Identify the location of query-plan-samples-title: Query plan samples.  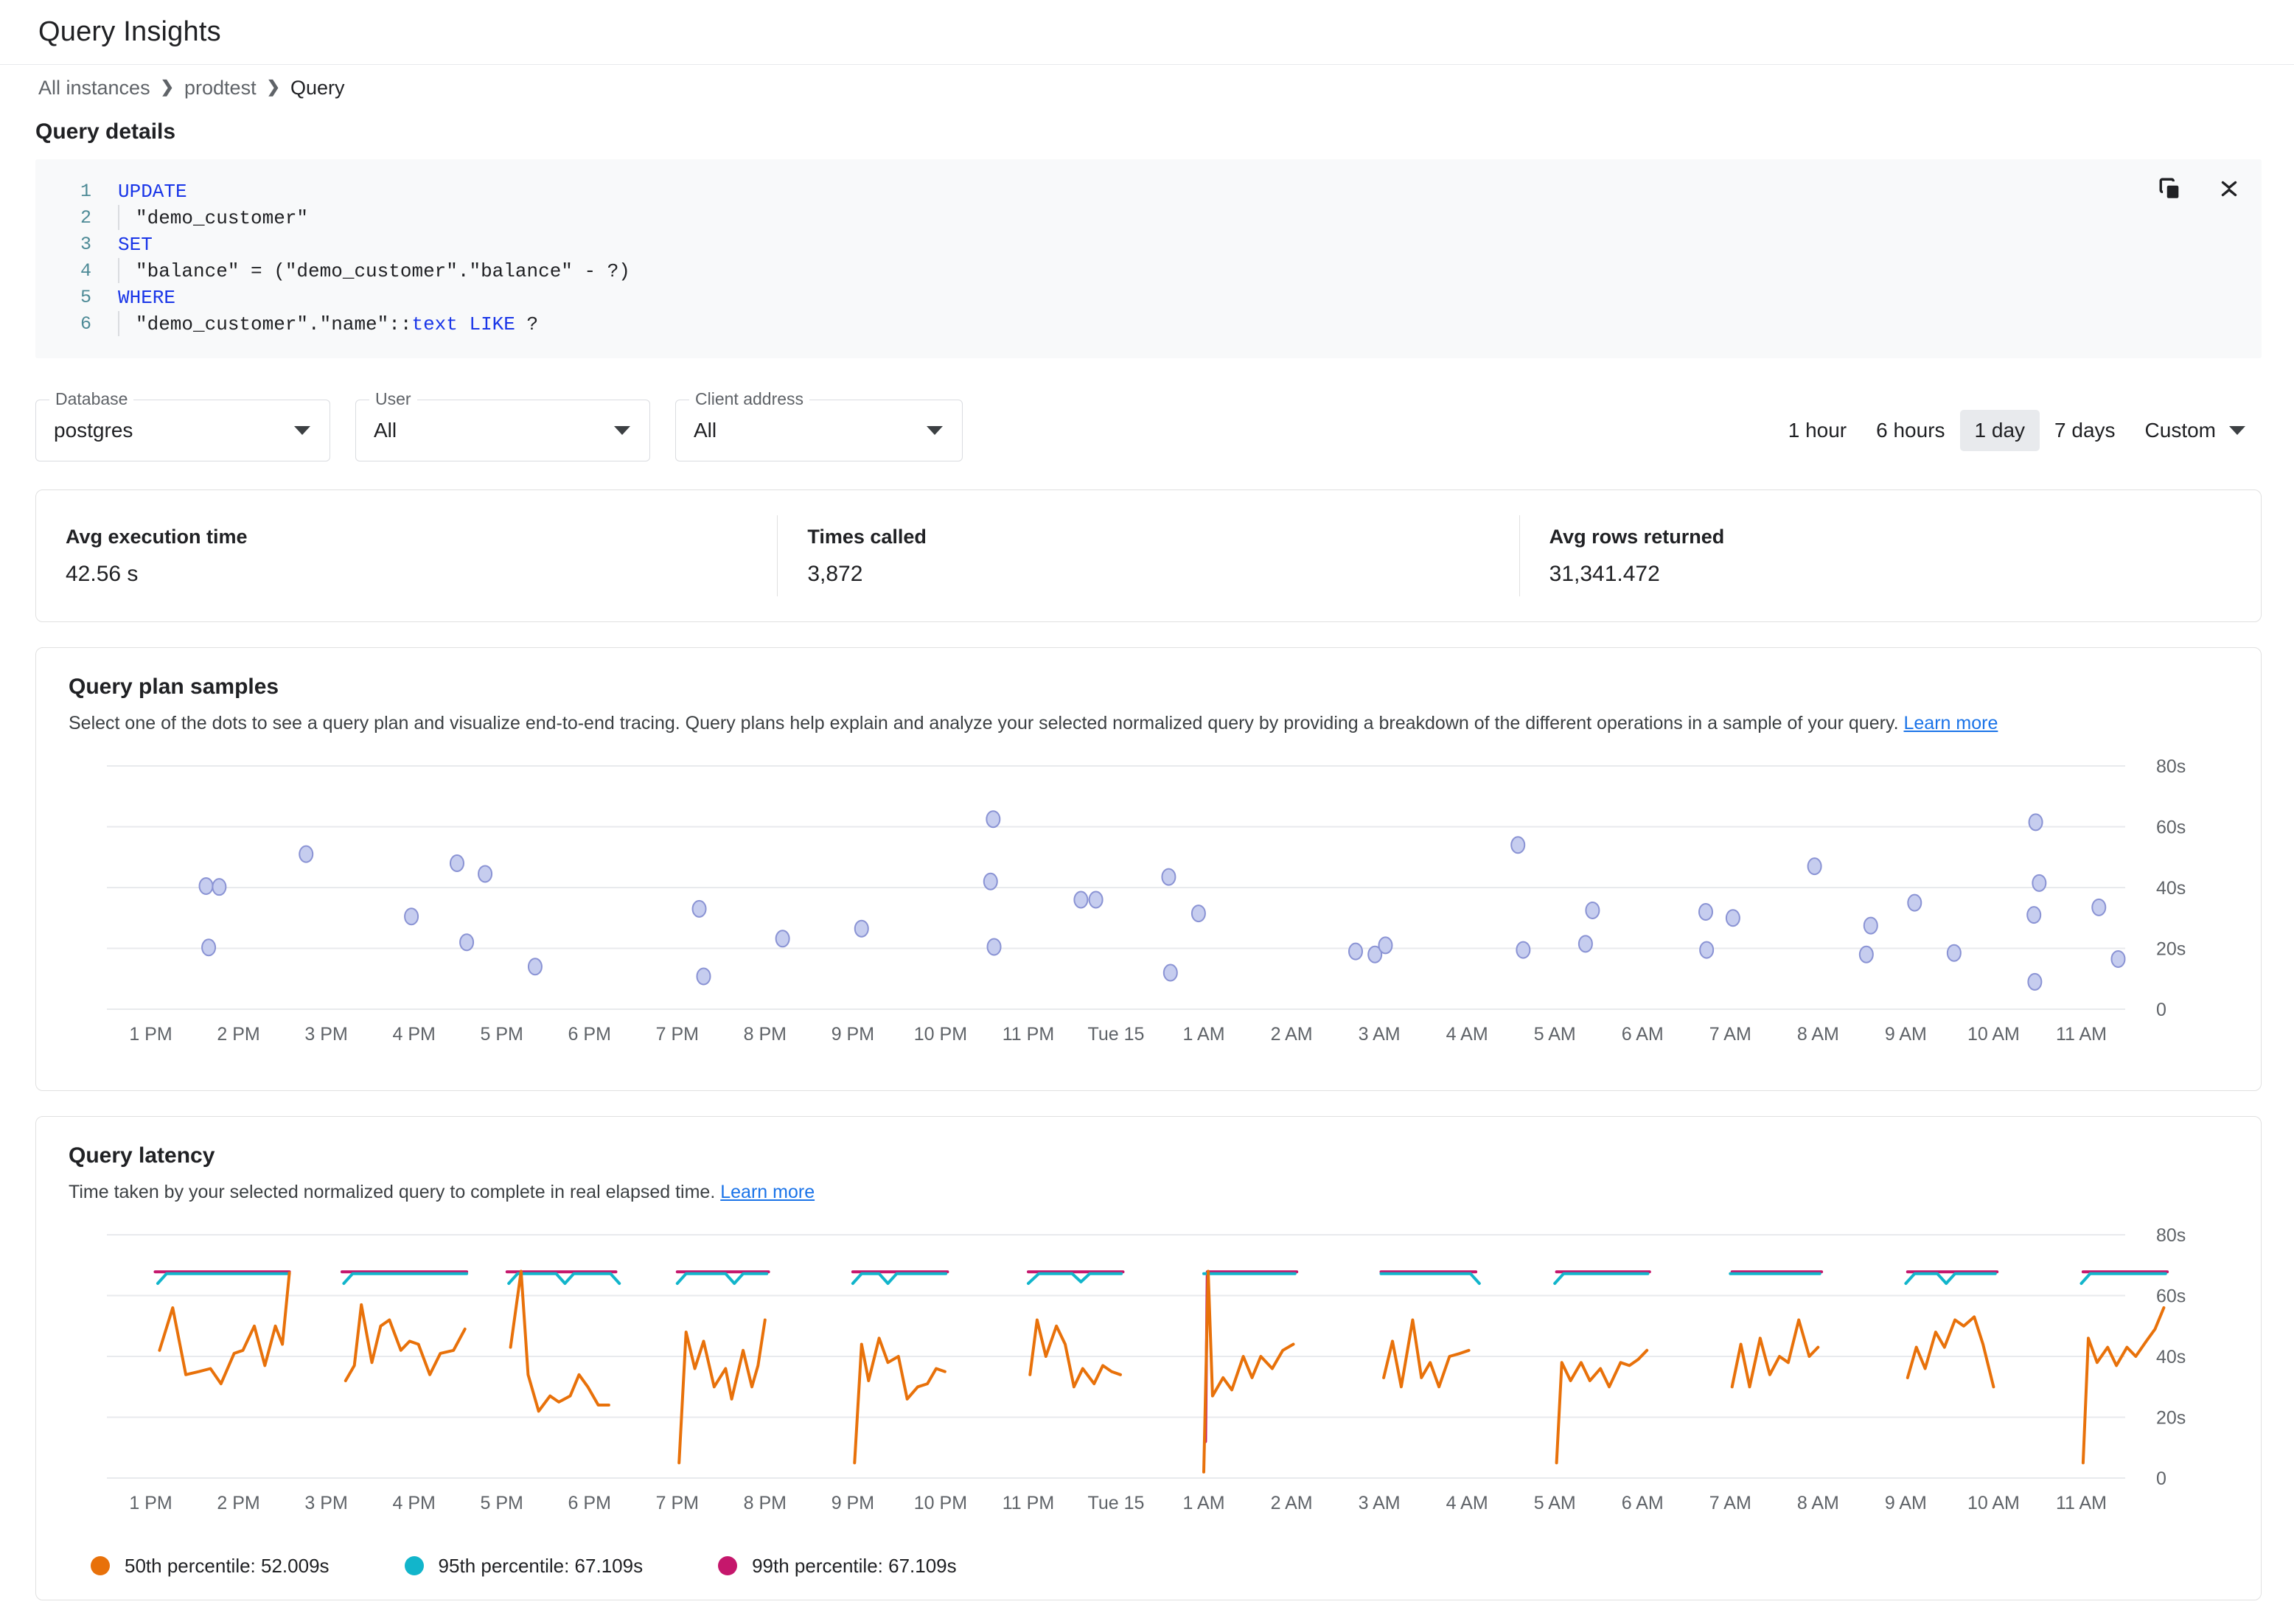
(174, 687).